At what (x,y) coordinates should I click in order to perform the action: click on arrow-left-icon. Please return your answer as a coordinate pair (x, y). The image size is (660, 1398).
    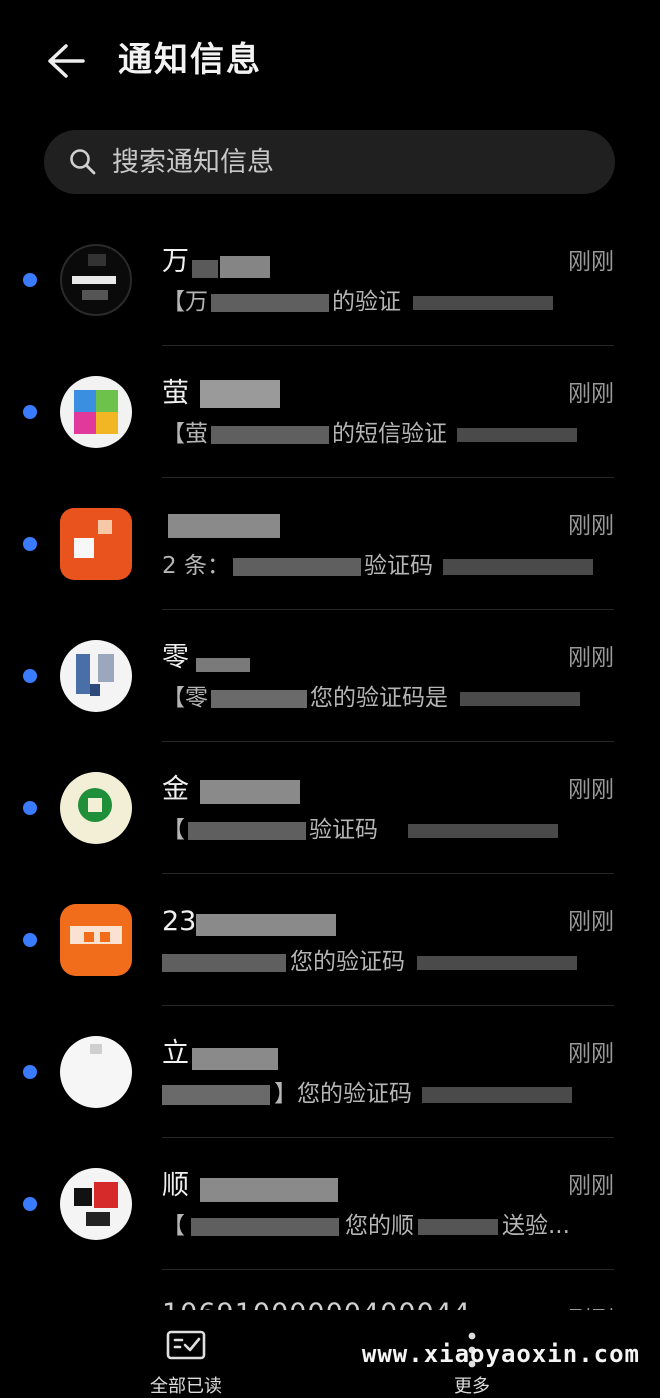
    Looking at the image, I should click on (66, 61).